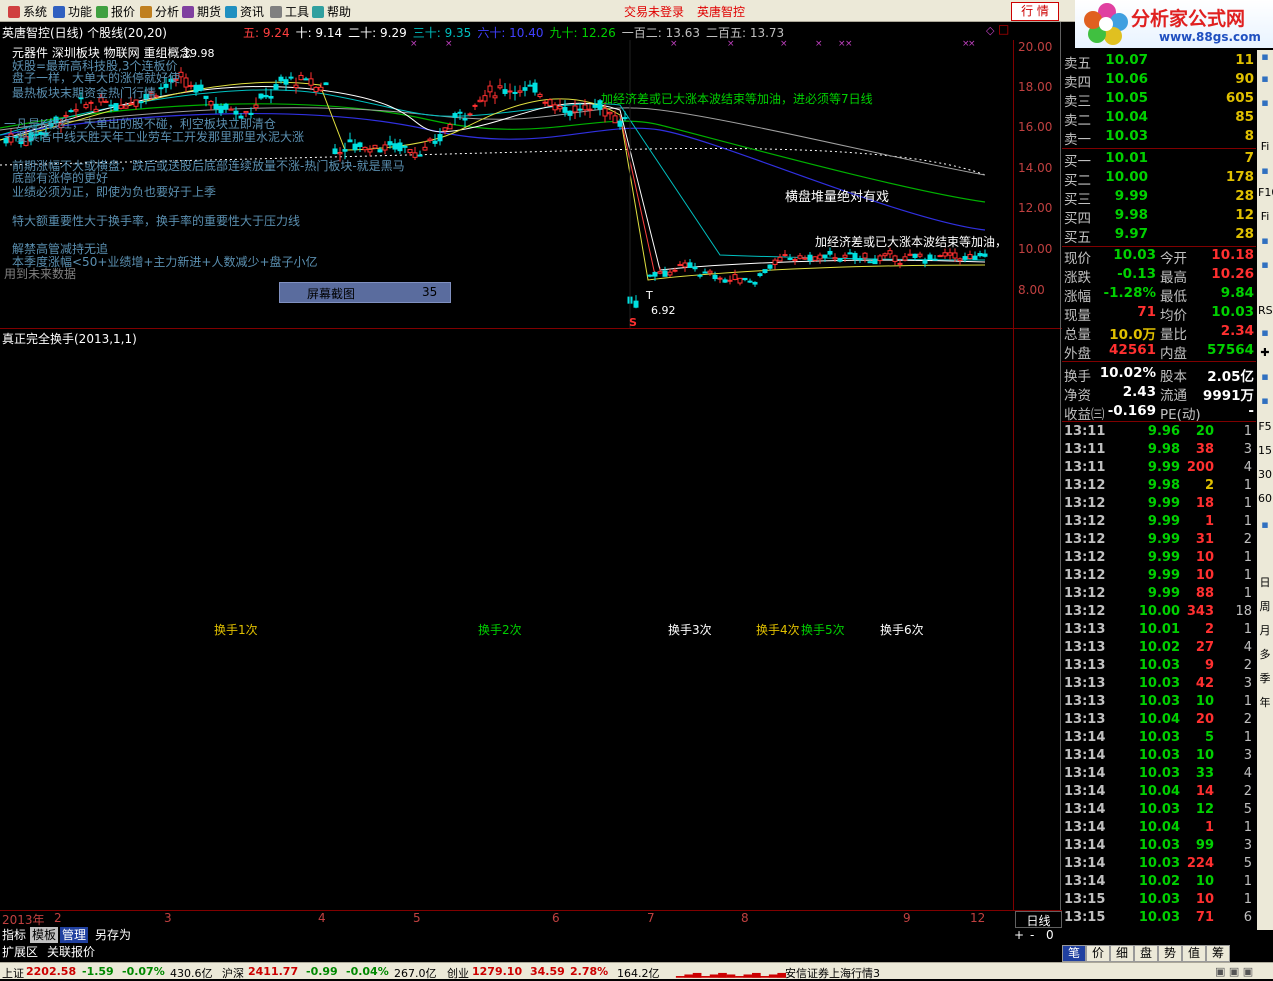  What do you see at coordinates (1159, 613) in the screenshot?
I see `tick-row: 13:12 10.00 343 18` at bounding box center [1159, 613].